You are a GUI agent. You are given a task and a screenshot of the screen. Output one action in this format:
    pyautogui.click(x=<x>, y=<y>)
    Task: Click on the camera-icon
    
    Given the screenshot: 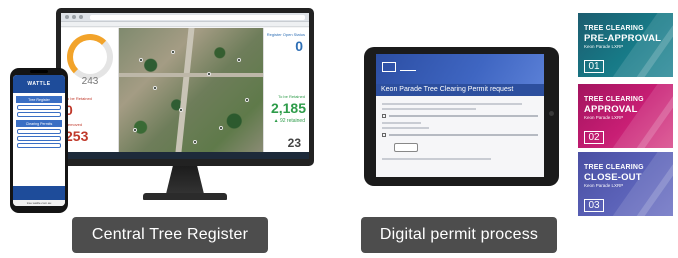 What is the action you would take?
    pyautogui.click(x=551, y=113)
    